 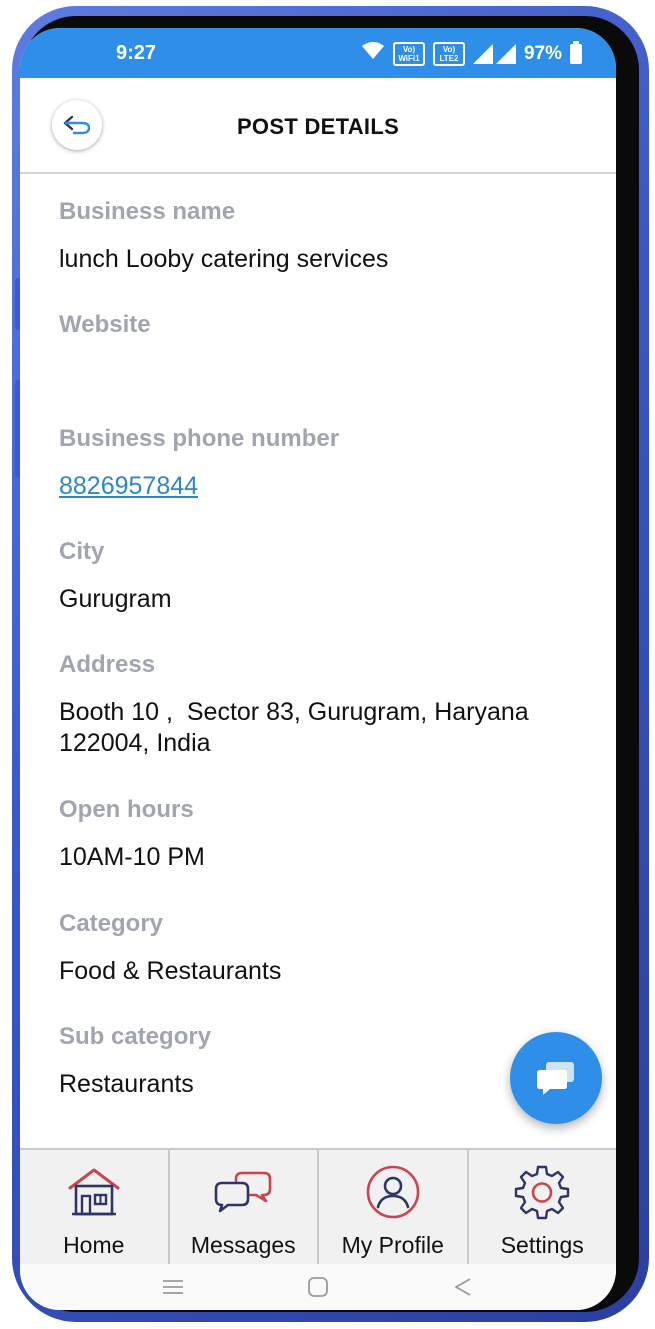 I want to click on field-value: Food & Restaurants, so click(x=170, y=971).